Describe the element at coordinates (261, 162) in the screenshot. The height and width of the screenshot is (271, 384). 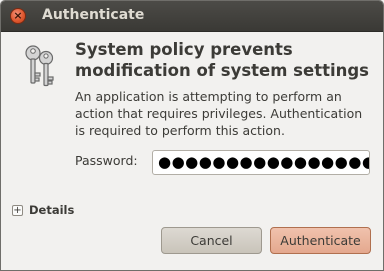
I see `password-field: ●●●●●●●●●●●●●●●●` at that location.